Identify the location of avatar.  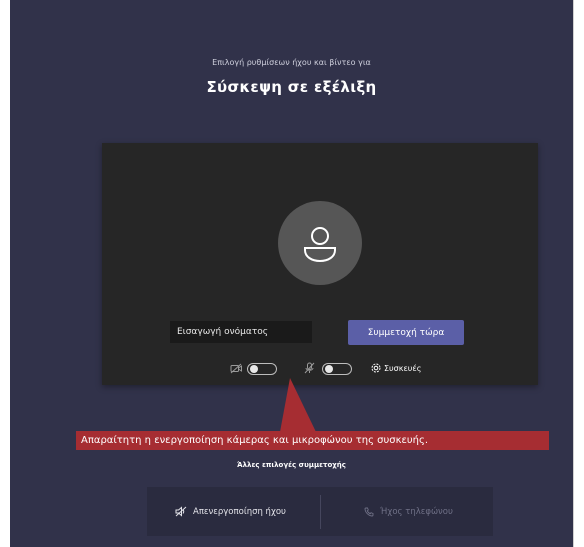
(320, 243).